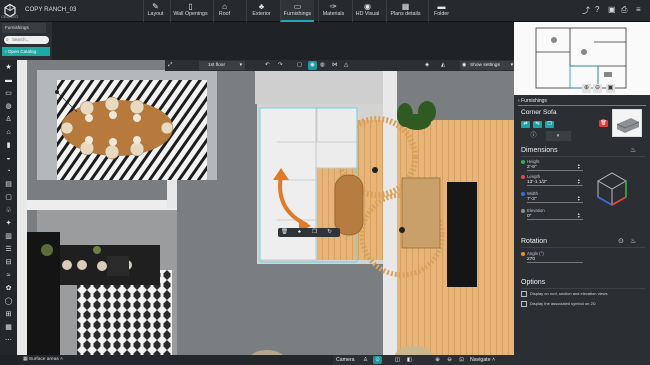 This screenshot has height=365, width=650. Describe the element at coordinates (524, 294) in the screenshot. I see `option-checkbox-roof` at that location.